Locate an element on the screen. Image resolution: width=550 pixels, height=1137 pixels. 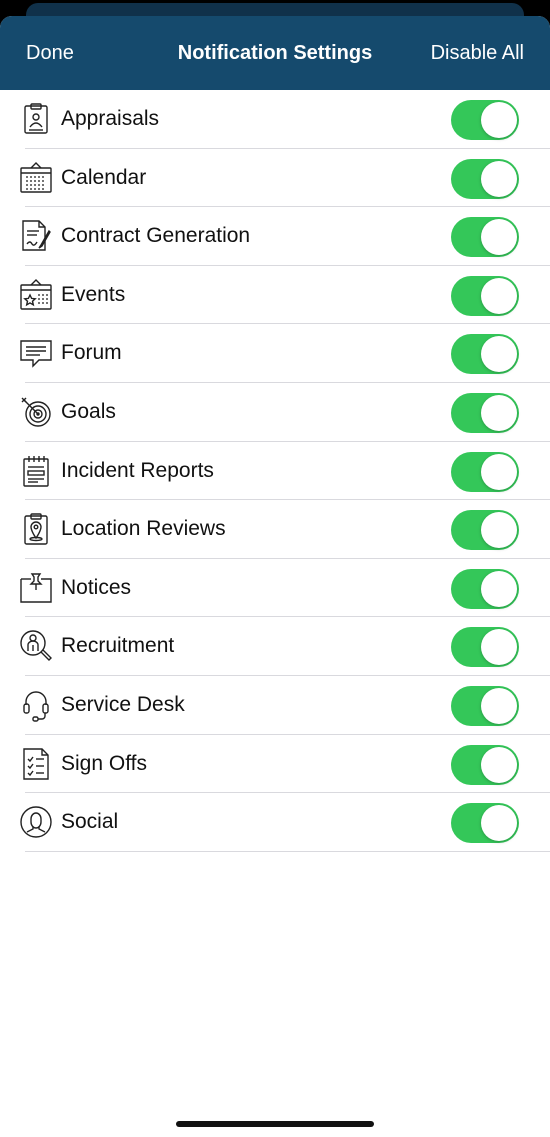
calendar-toggle is located at coordinates (485, 178).